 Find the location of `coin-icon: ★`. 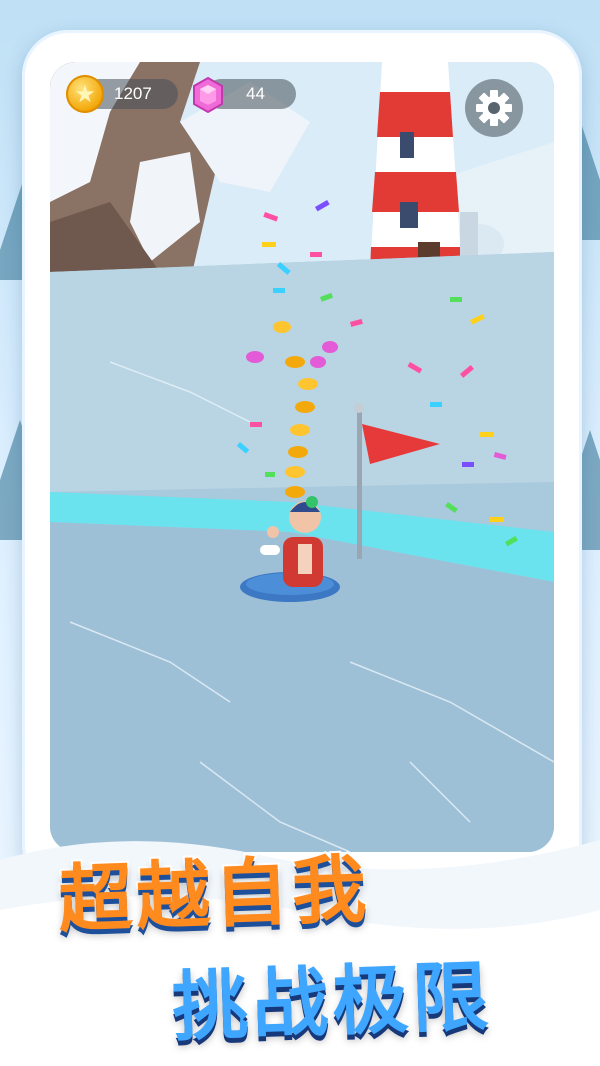

coin-icon: ★ is located at coordinates (85, 94).